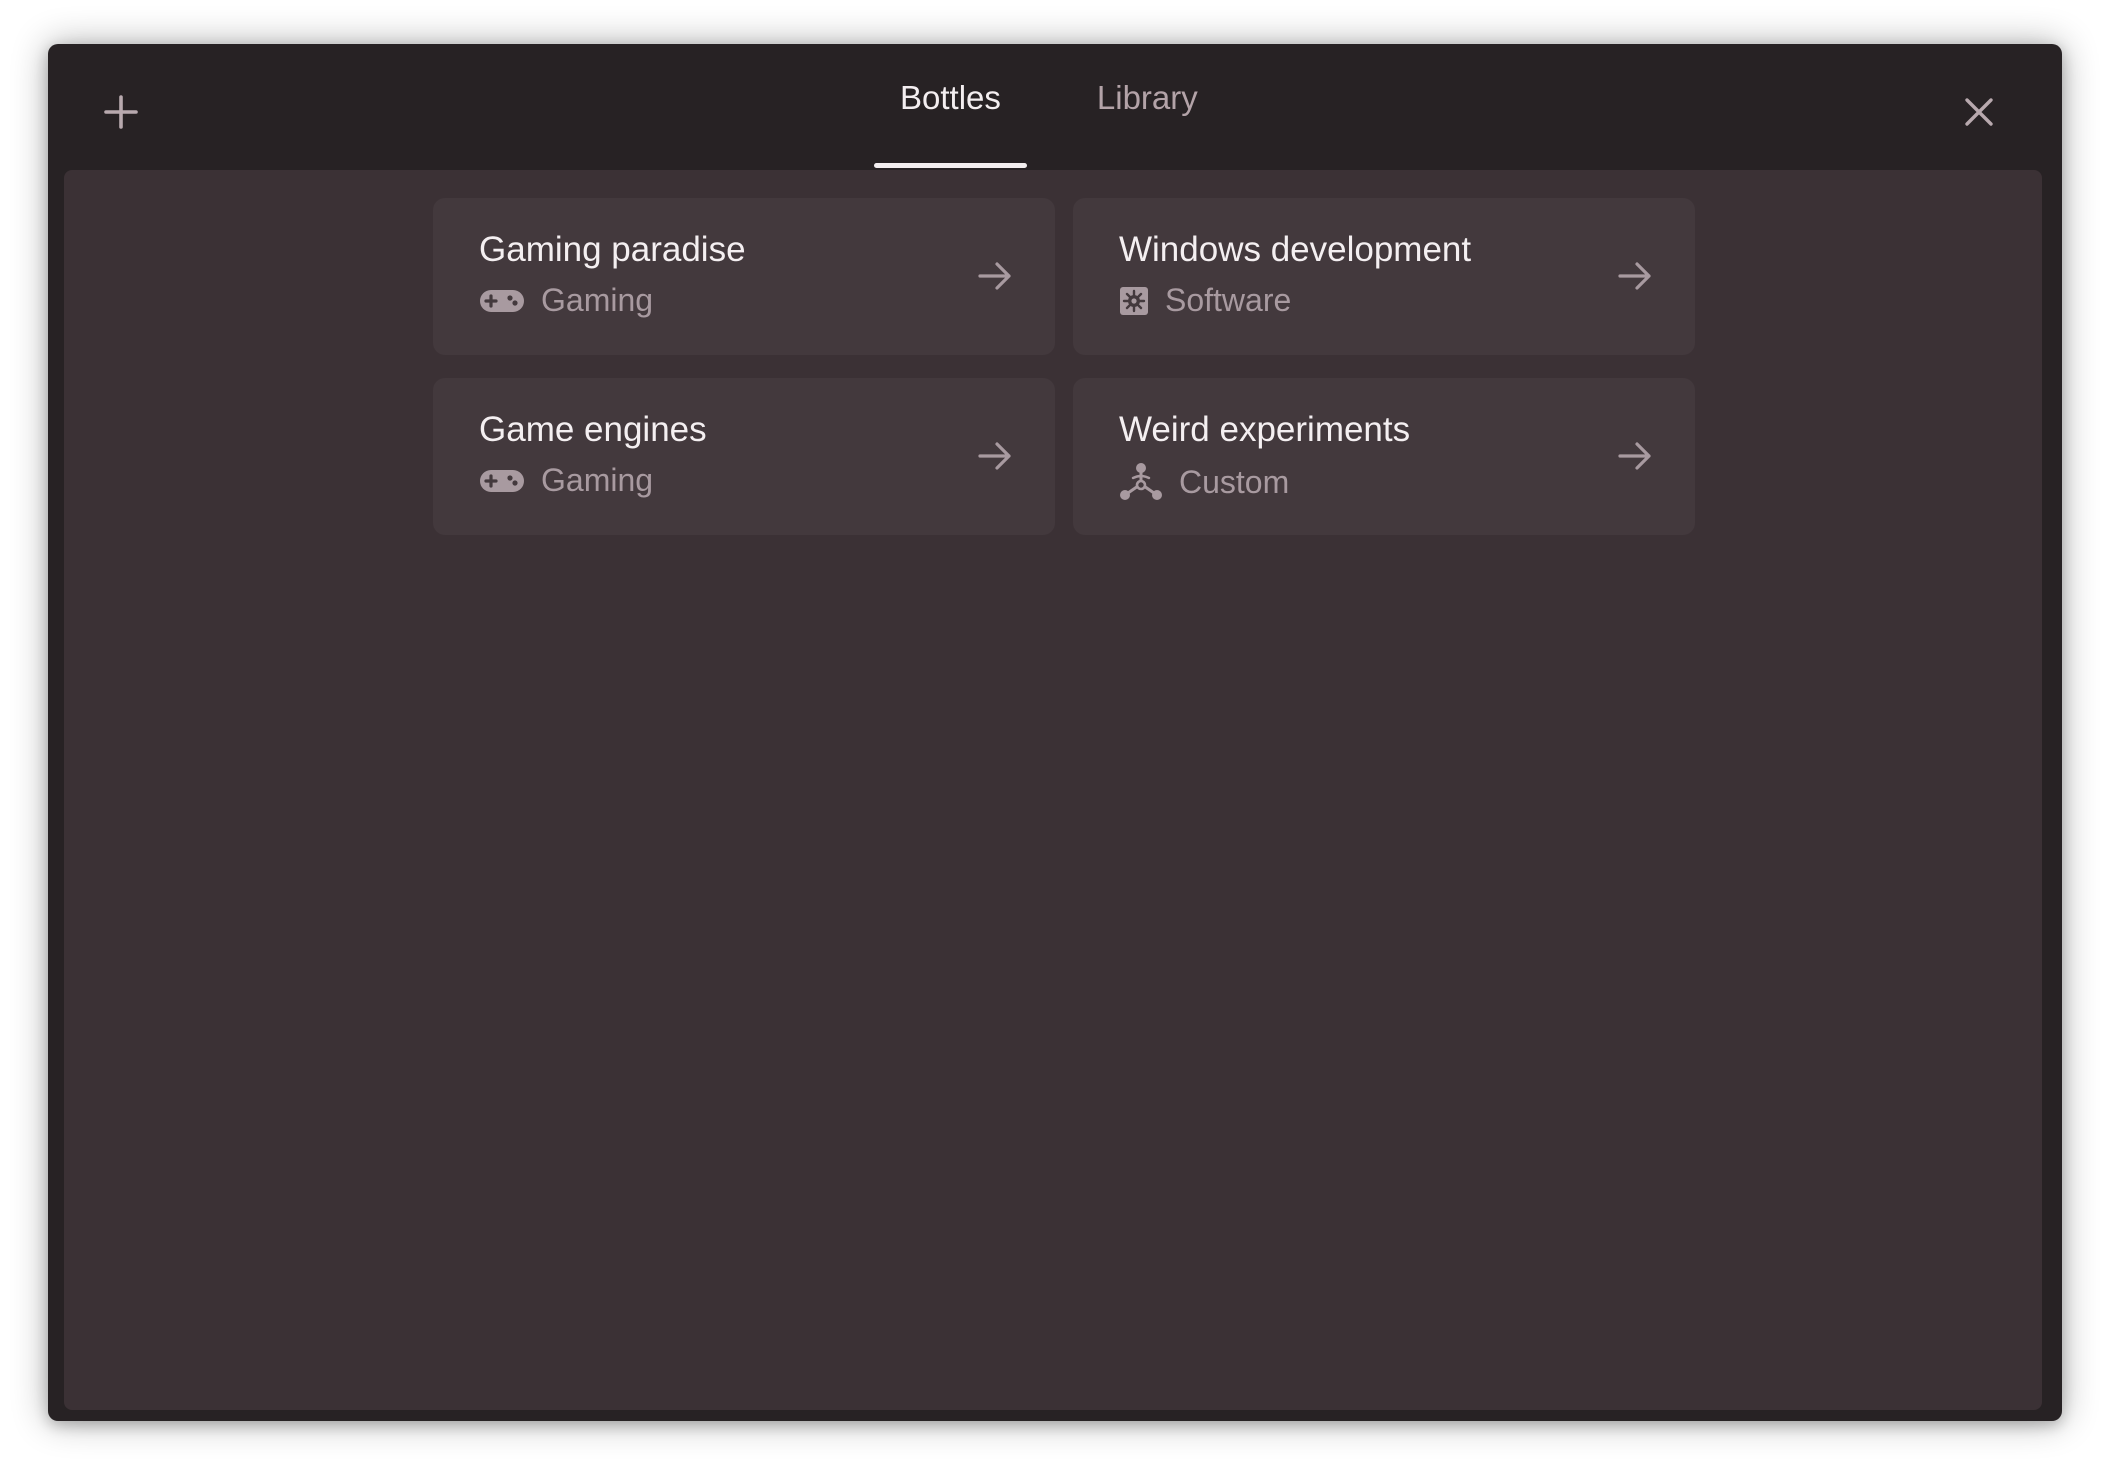 This screenshot has height=1474, width=2110. Describe the element at coordinates (1234, 481) in the screenshot. I see `bottle-environment-label: Custom` at that location.